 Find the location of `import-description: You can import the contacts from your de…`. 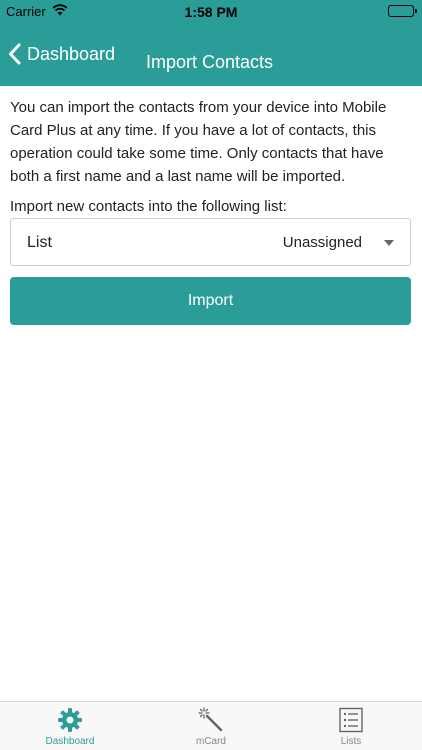

import-description: You can import the contacts from your de… is located at coordinates (198, 142).